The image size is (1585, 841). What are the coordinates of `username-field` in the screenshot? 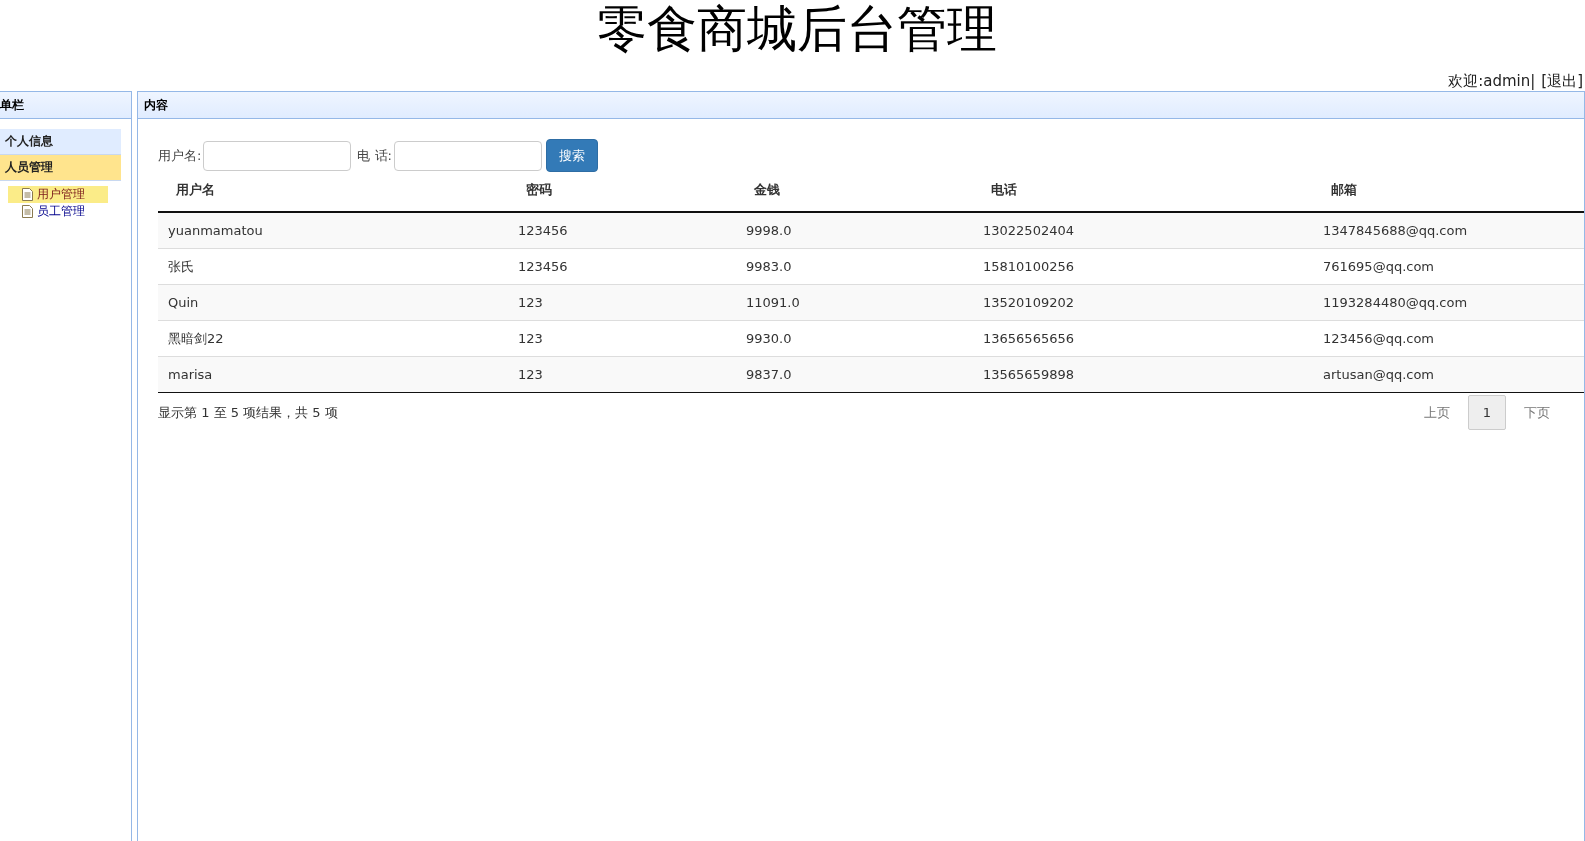 It's located at (277, 155).